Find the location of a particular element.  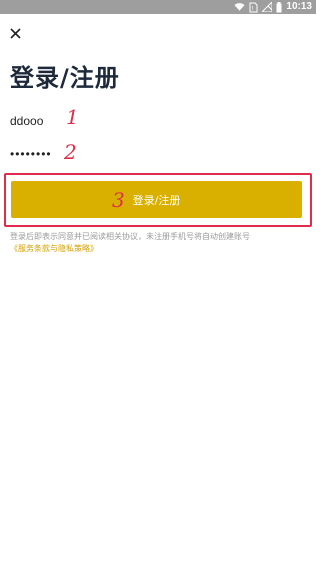

agreement-text: 登录后即表示同意并已阅读相关协议，未注册手机号将自动创建账号 is located at coordinates (130, 236).